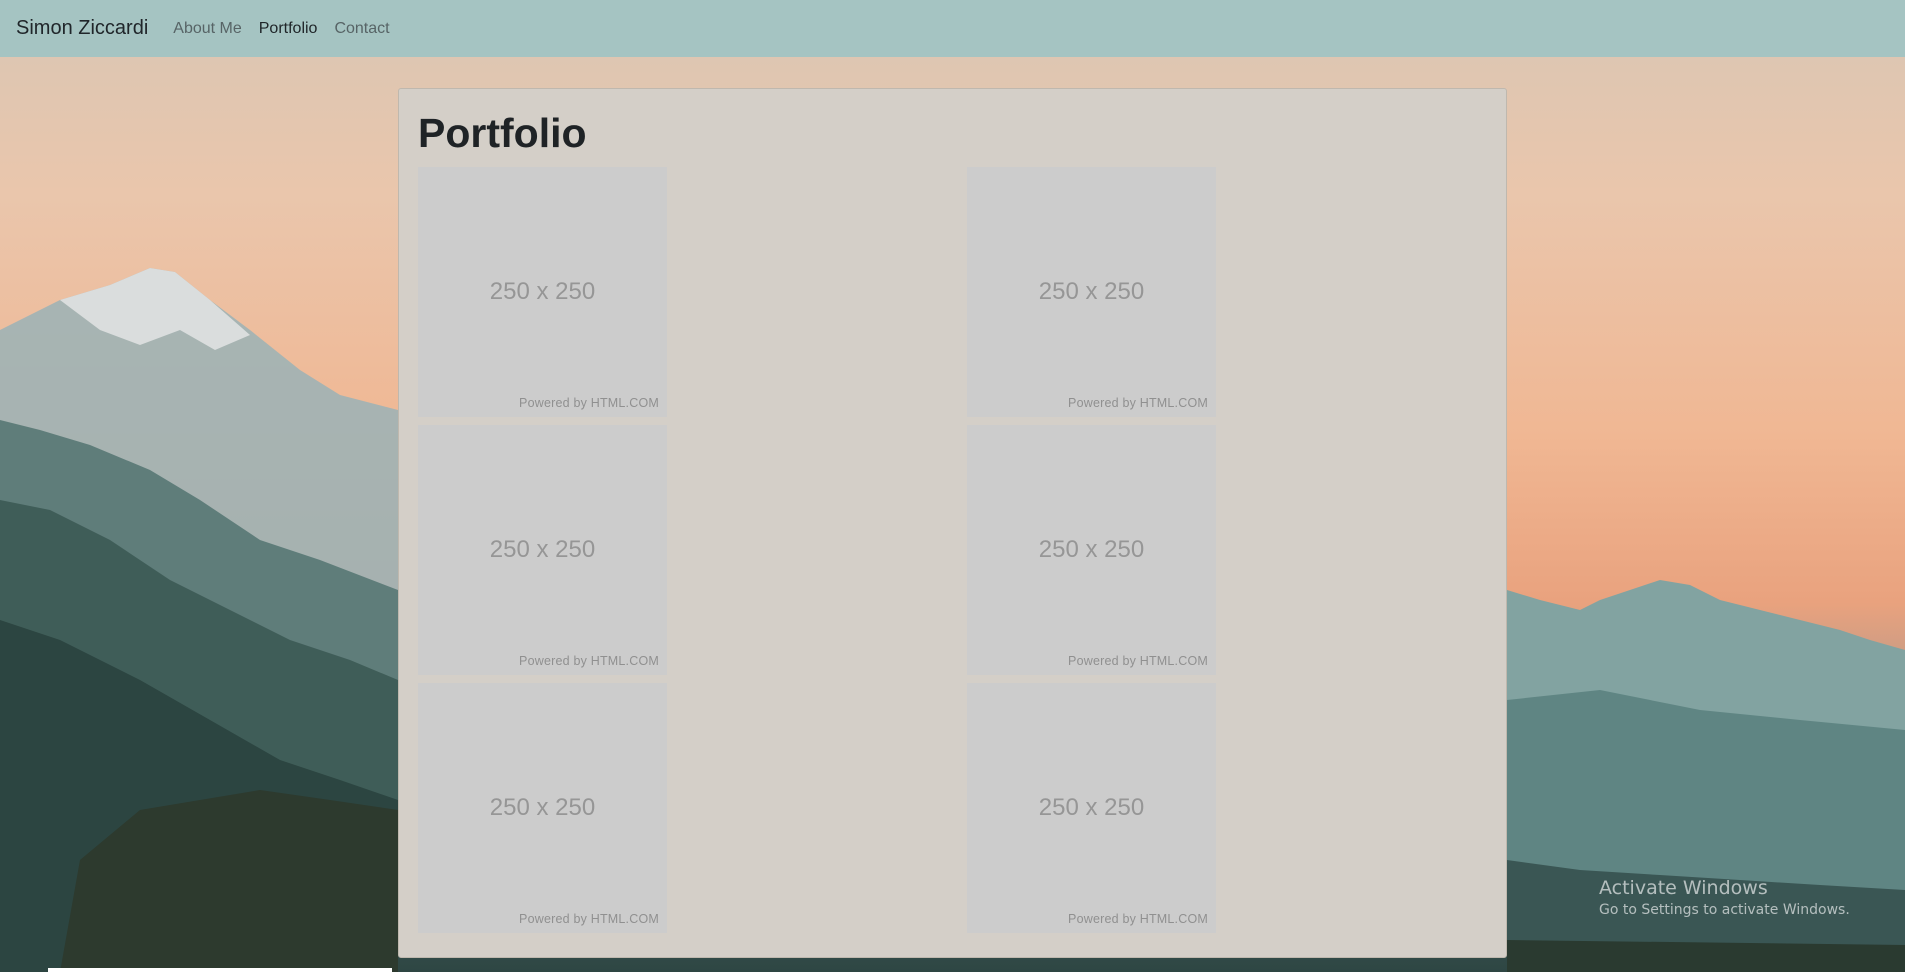 This screenshot has height=972, width=1905. Describe the element at coordinates (1683, 888) in the screenshot. I see `watermark-title: Activate Windows` at that location.